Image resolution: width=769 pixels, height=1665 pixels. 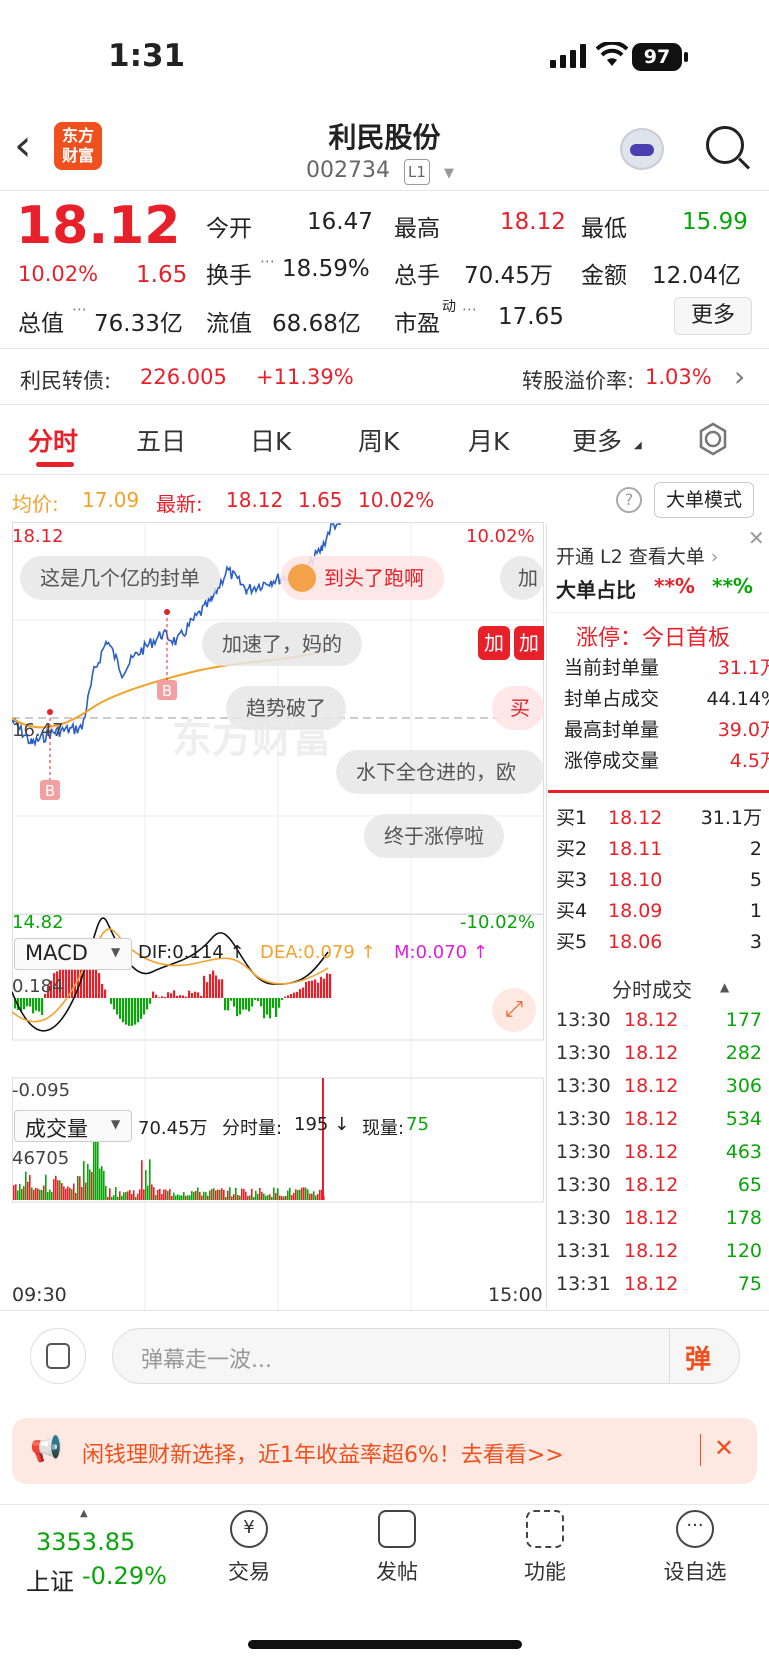 I want to click on big-order-mode-button: 大单模式, so click(x=704, y=500).